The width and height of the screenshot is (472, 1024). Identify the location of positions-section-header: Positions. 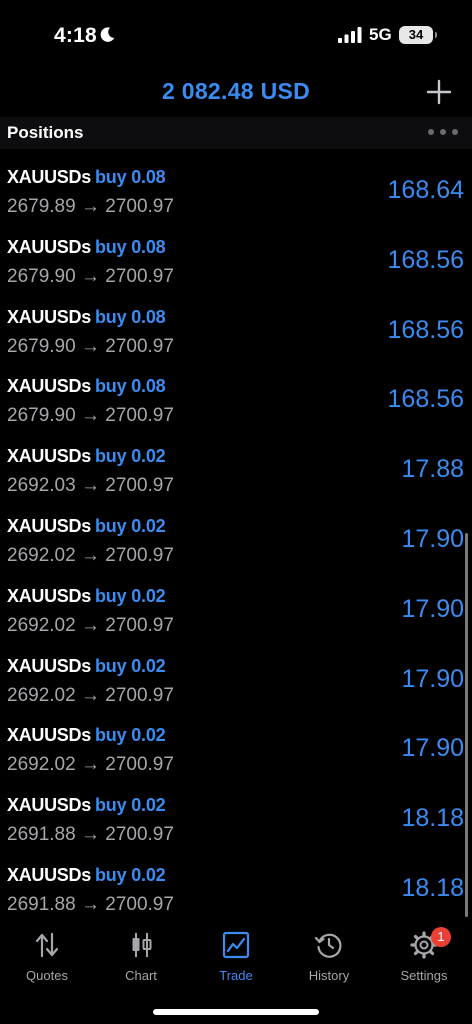
(236, 133).